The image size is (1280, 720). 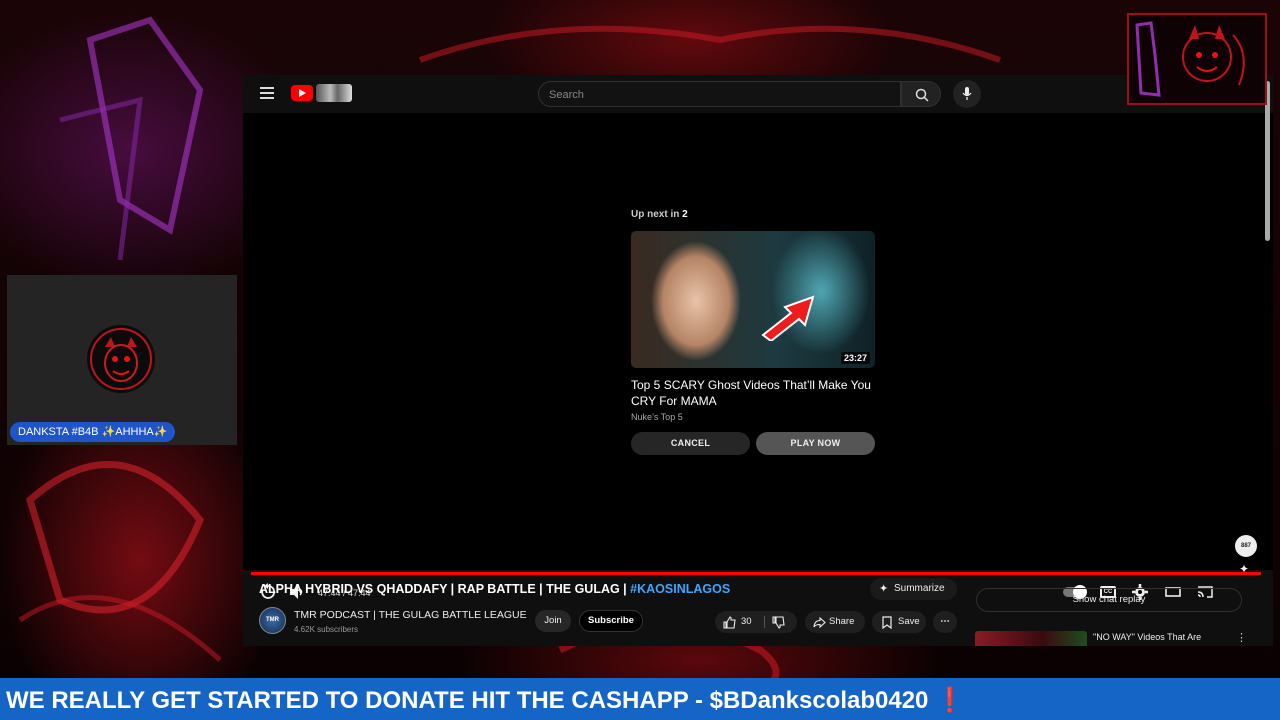 I want to click on youtube-topbar: Search, so click(x=758, y=94).